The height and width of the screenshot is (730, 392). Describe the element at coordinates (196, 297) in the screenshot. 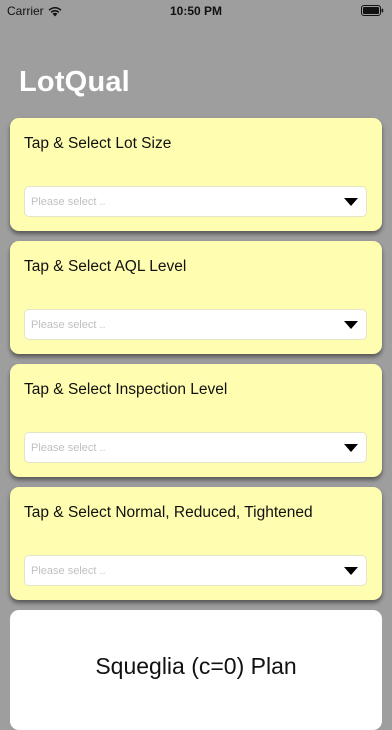

I see `aql-level-card: Tap & Select AQL Level Please select ..` at that location.